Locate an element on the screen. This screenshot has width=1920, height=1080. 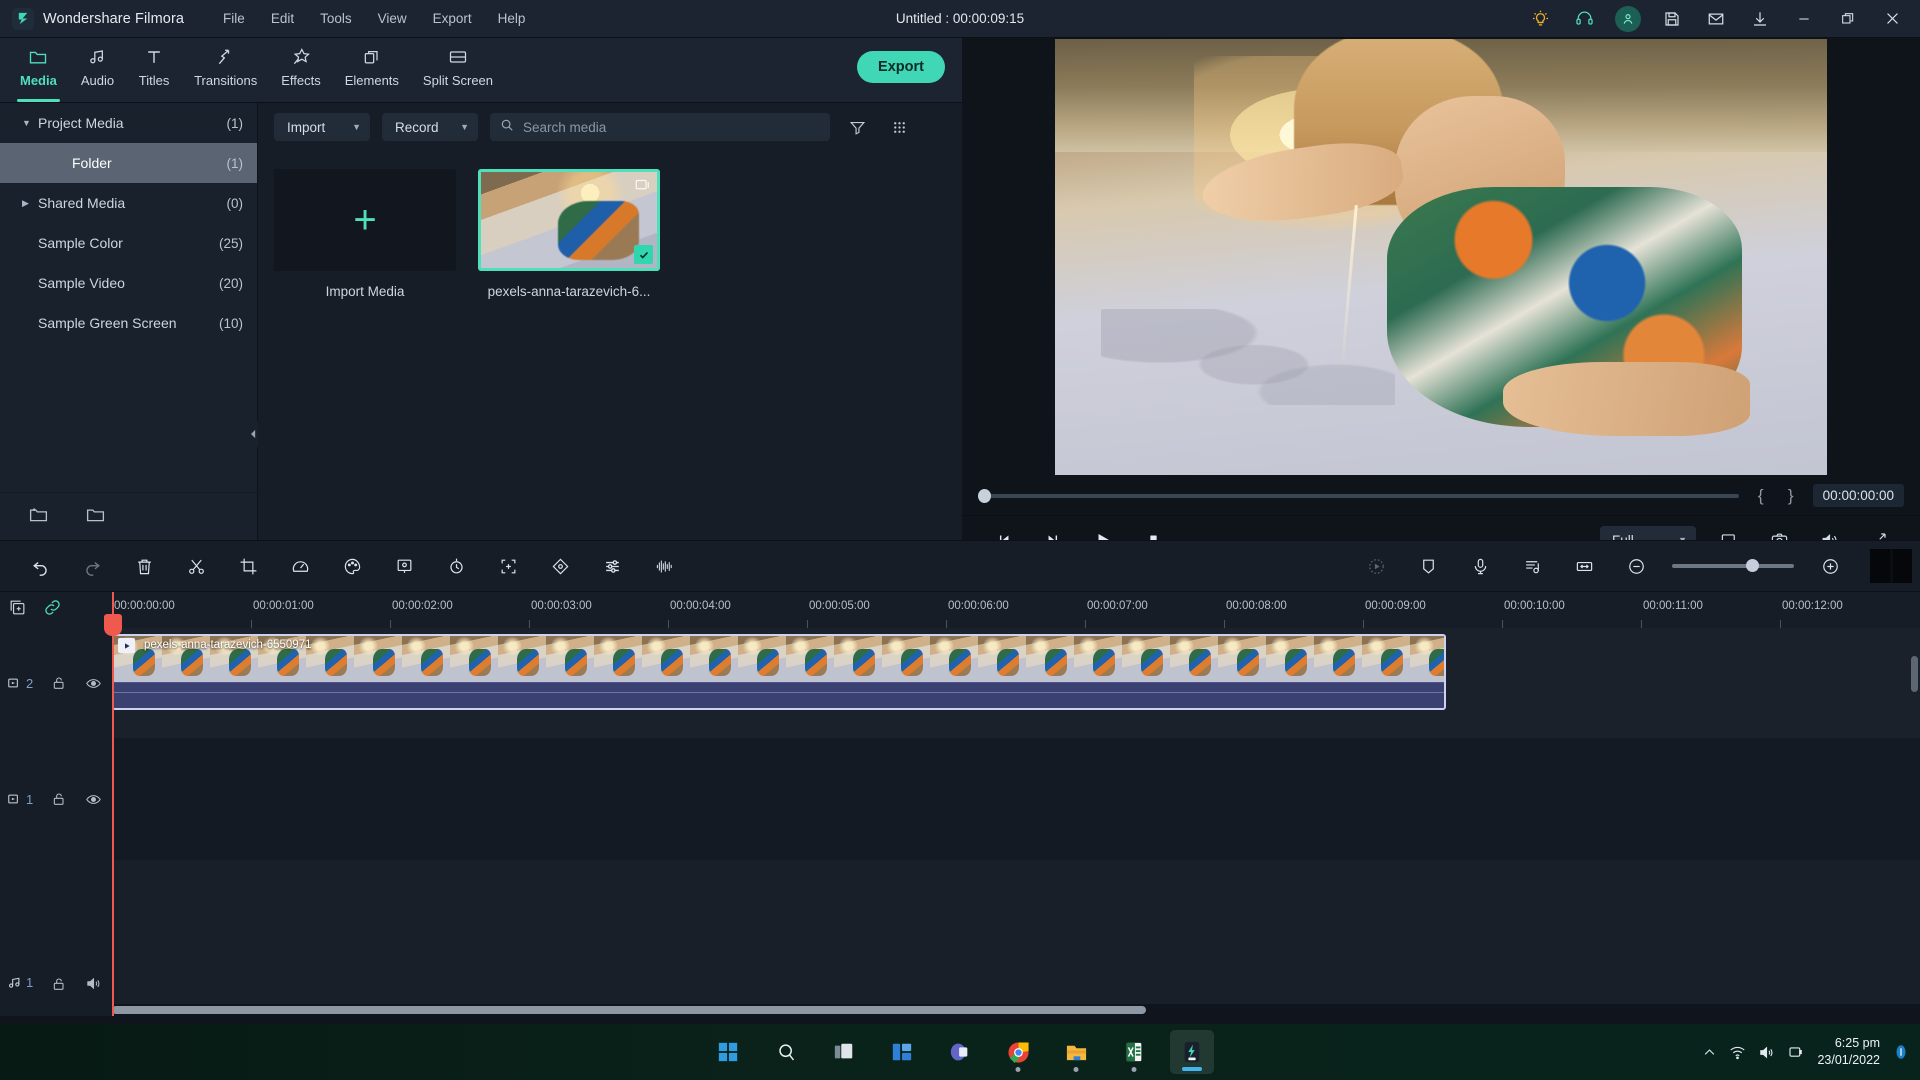
menu-item-export: Export is located at coordinates (452, 18).